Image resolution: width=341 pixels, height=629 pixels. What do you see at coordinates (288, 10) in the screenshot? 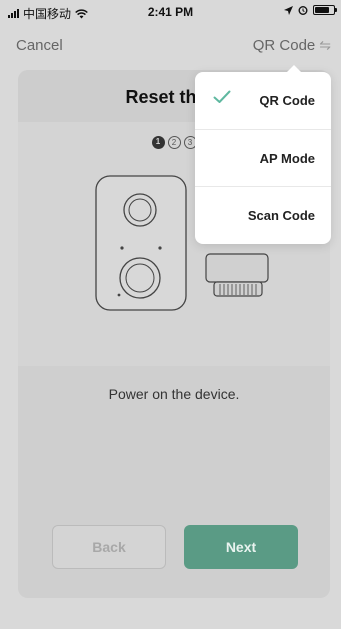
I see `location-icon` at bounding box center [288, 10].